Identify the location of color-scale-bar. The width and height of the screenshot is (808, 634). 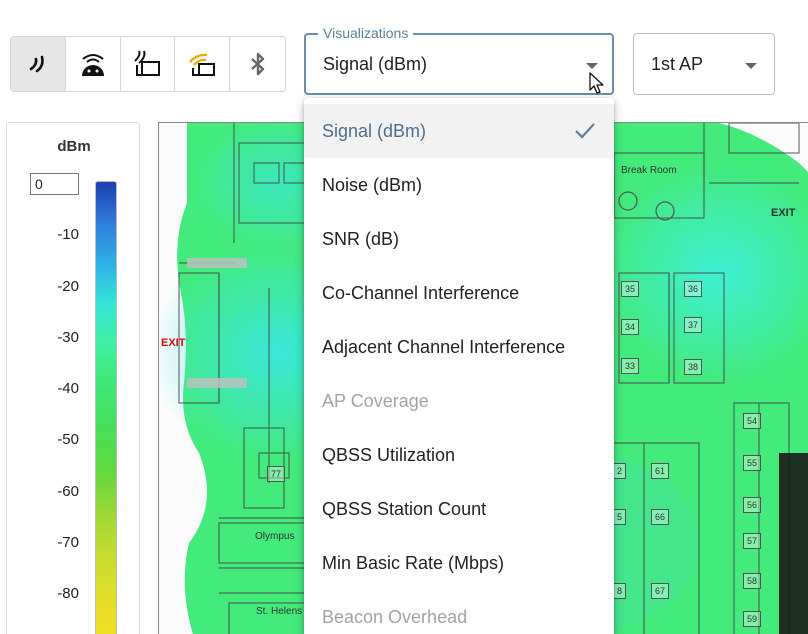
(106, 407).